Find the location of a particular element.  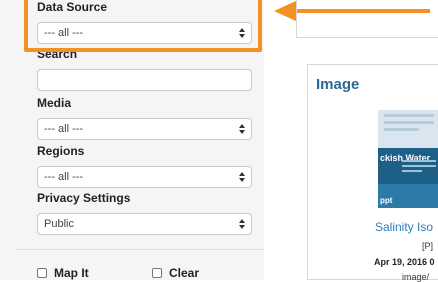

results-header-panel is located at coordinates (367, 19).